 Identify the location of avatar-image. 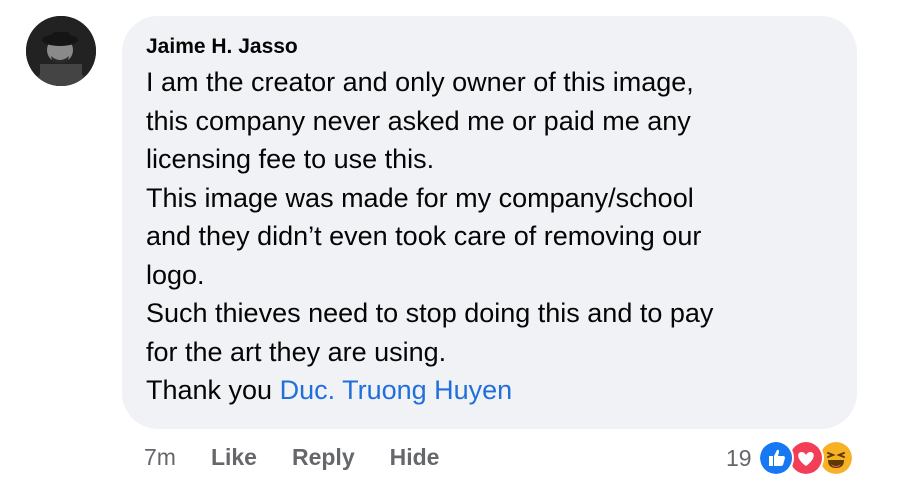
(61, 51).